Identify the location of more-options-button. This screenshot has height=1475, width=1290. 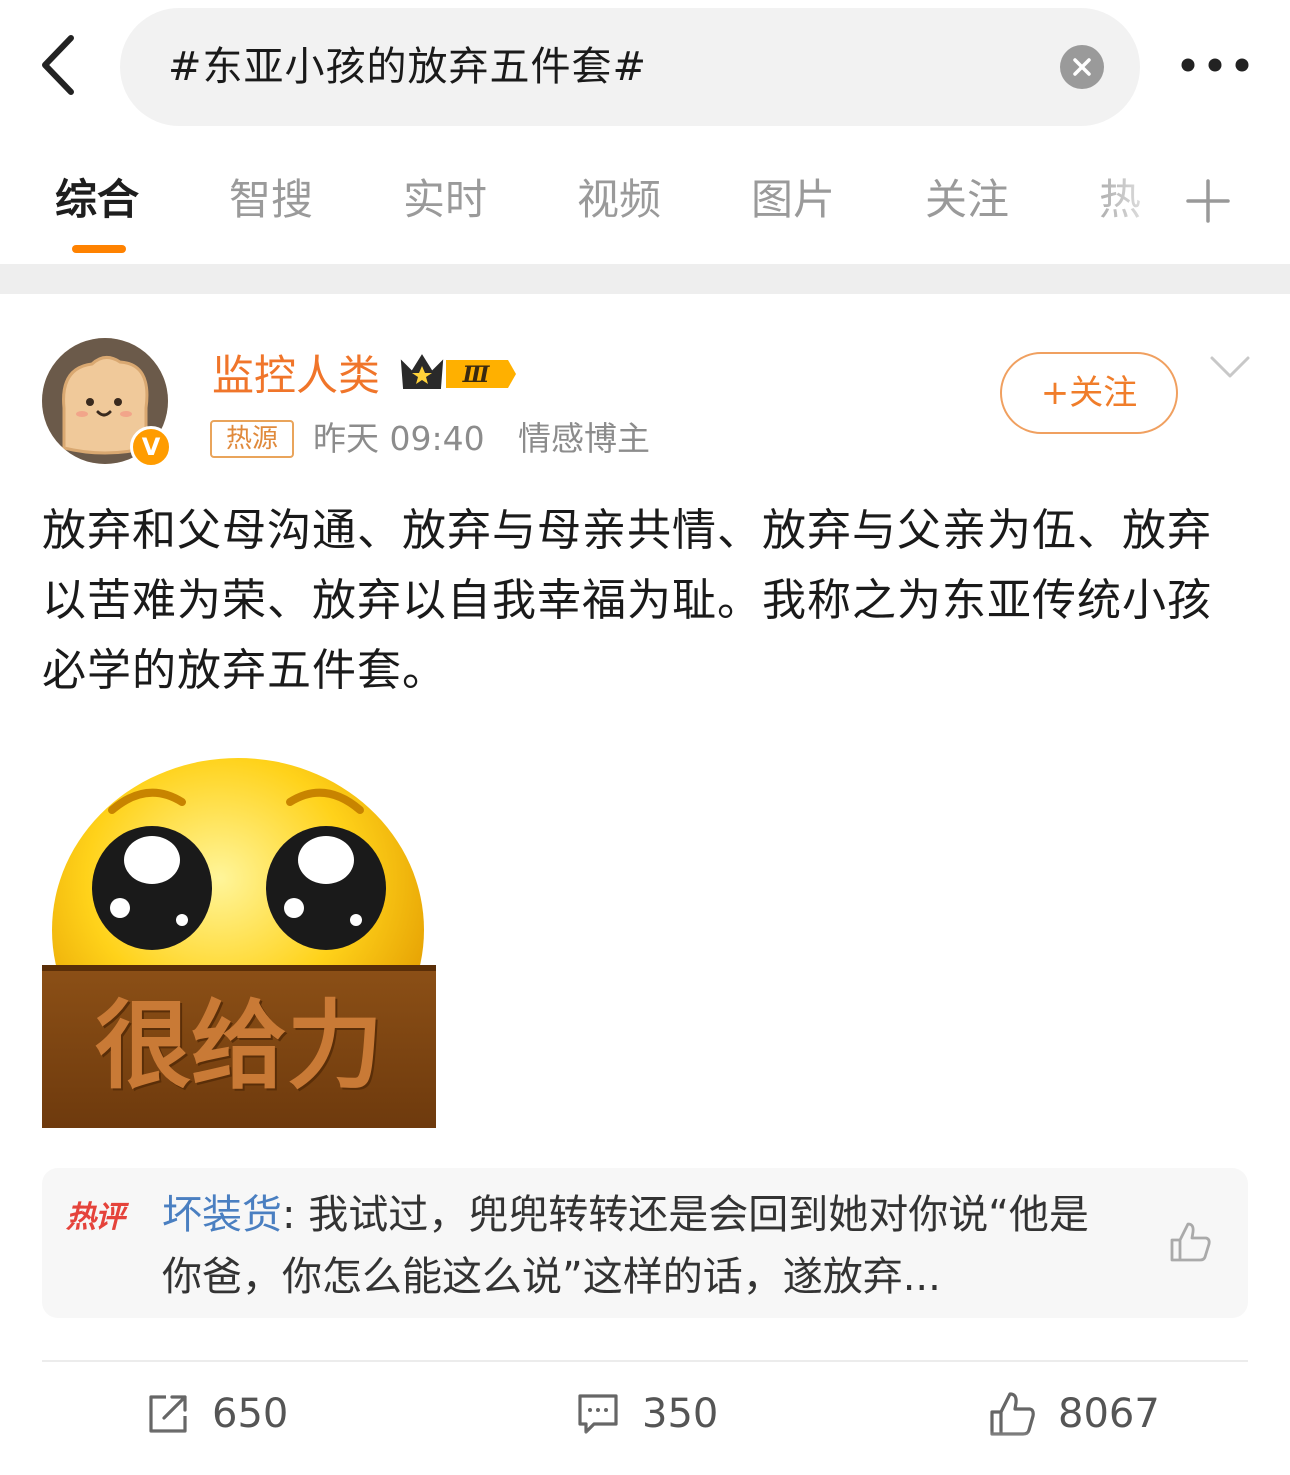
(1215, 65).